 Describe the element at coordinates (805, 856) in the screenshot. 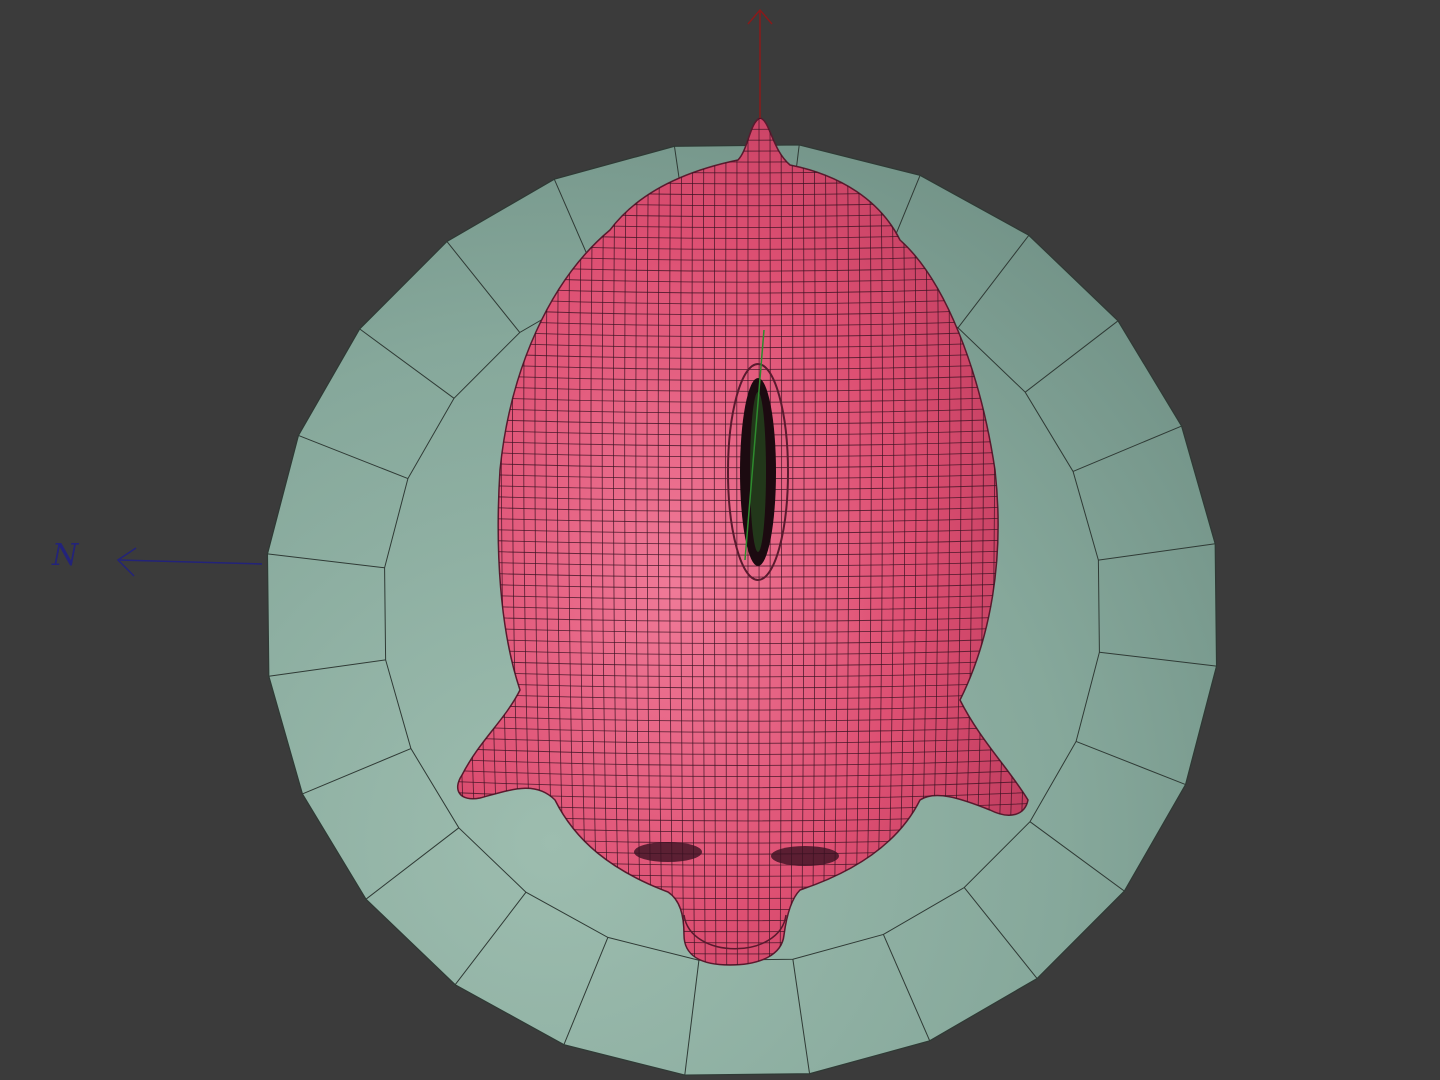

I see `right-eye` at that location.